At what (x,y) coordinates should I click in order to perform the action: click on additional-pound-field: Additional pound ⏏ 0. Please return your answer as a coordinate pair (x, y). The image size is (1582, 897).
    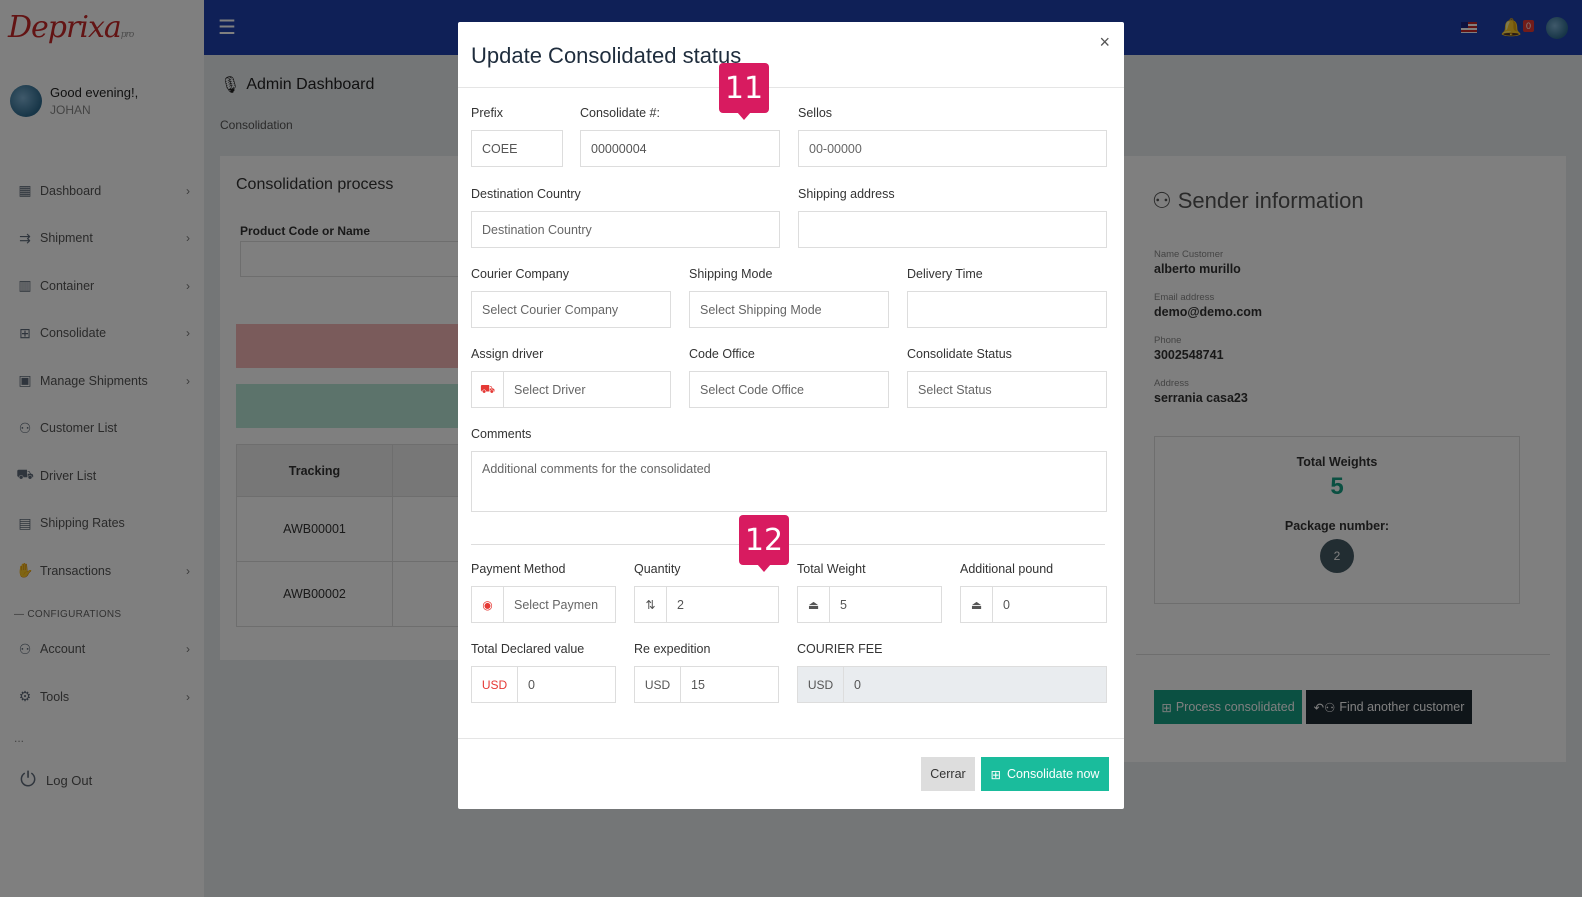
    Looking at the image, I should click on (1033, 592).